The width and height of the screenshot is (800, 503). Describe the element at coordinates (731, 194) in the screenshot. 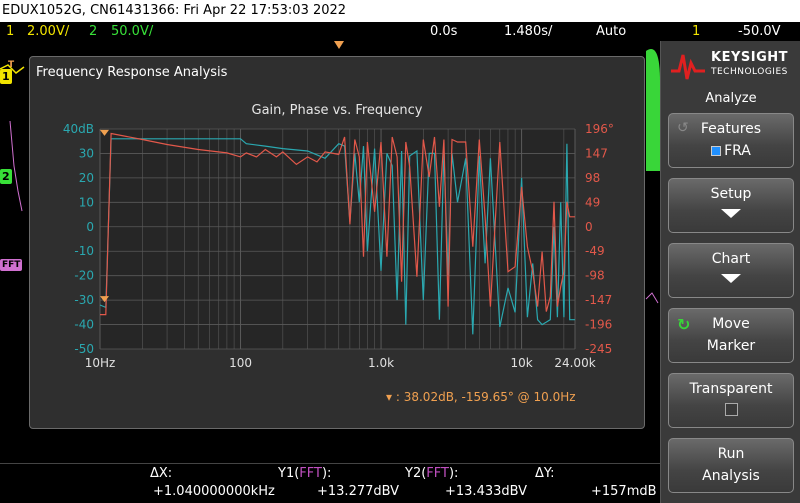

I see `setup-label: Setup` at that location.